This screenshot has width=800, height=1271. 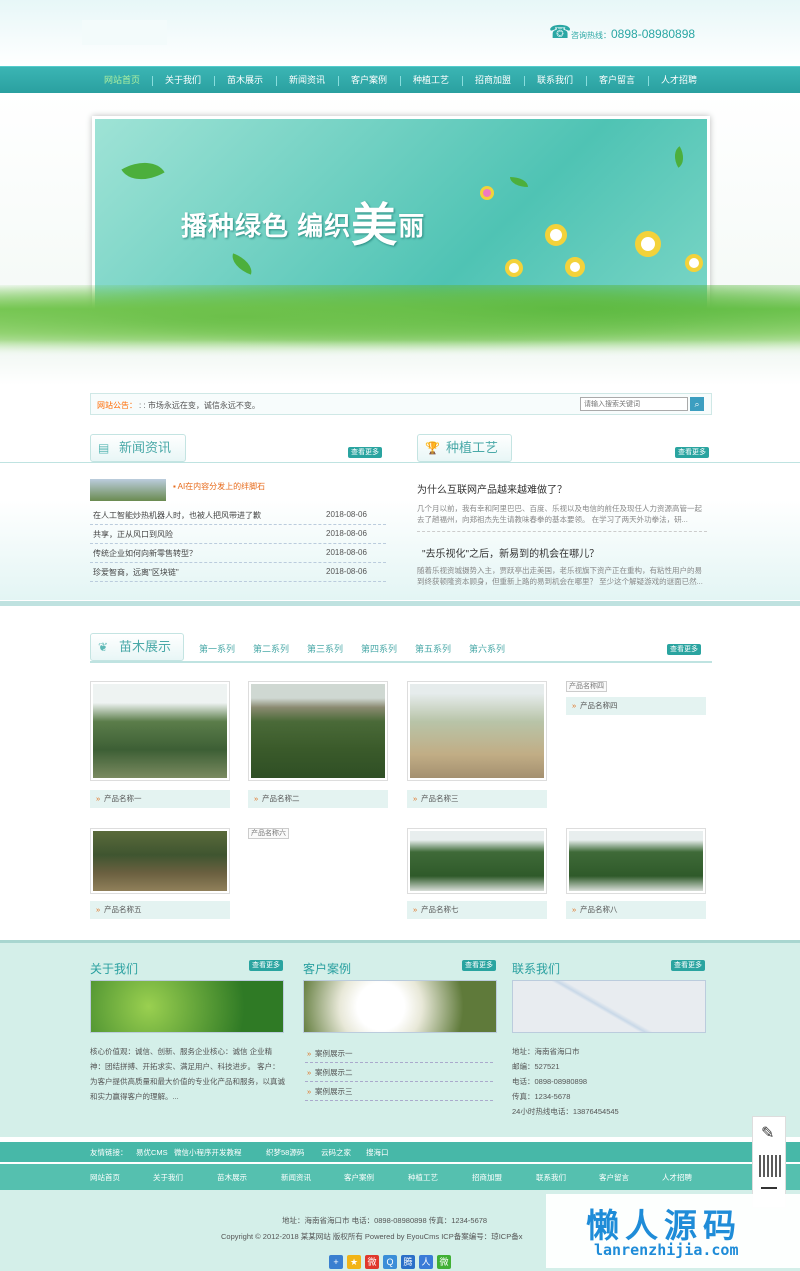 I want to click on series-tab: 第六系列, so click(x=487, y=648).